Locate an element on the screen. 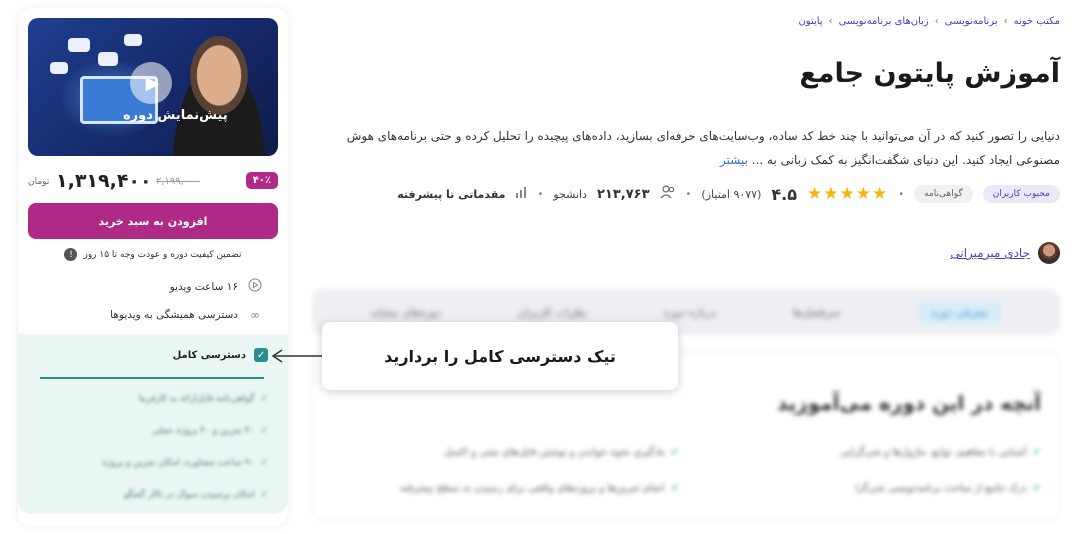 The width and height of the screenshot is (1080, 534). rating-value: ۴.۵ is located at coordinates (784, 194).